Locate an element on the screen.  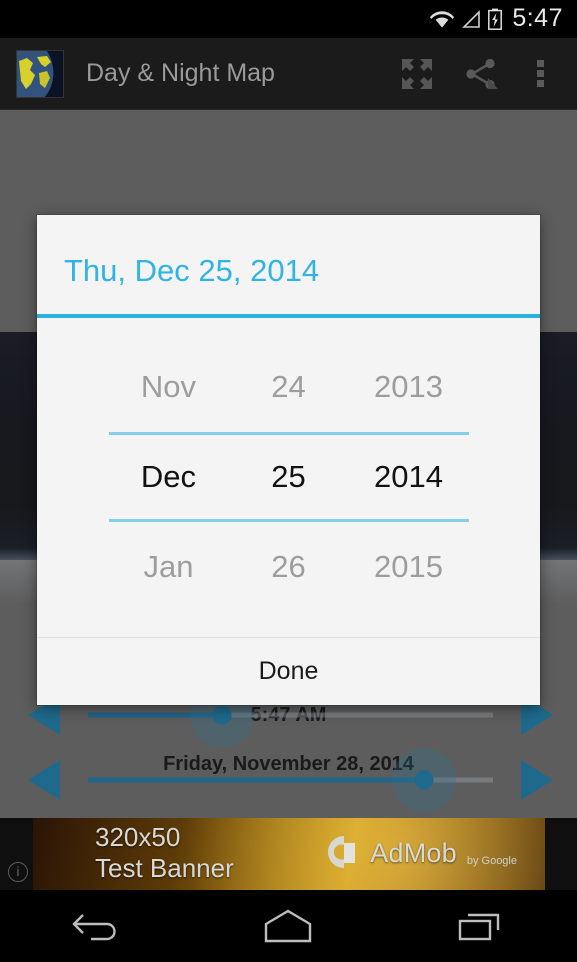
recents-icon is located at coordinates (479, 927).